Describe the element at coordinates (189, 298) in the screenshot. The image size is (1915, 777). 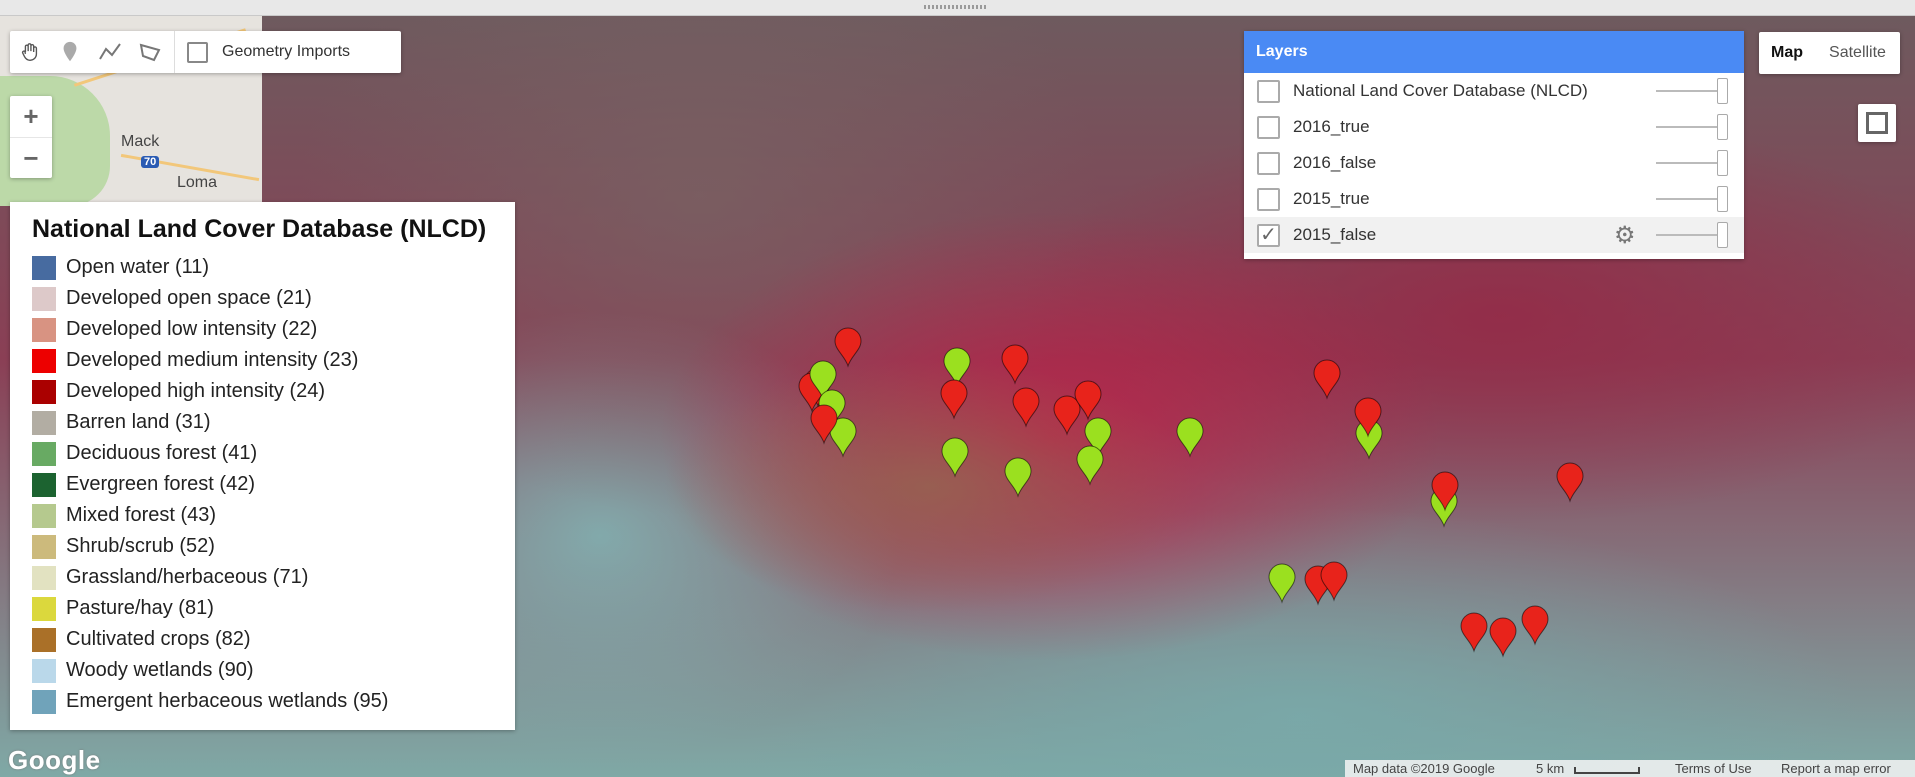
I see `legend-label: Developed open space (21)` at that location.